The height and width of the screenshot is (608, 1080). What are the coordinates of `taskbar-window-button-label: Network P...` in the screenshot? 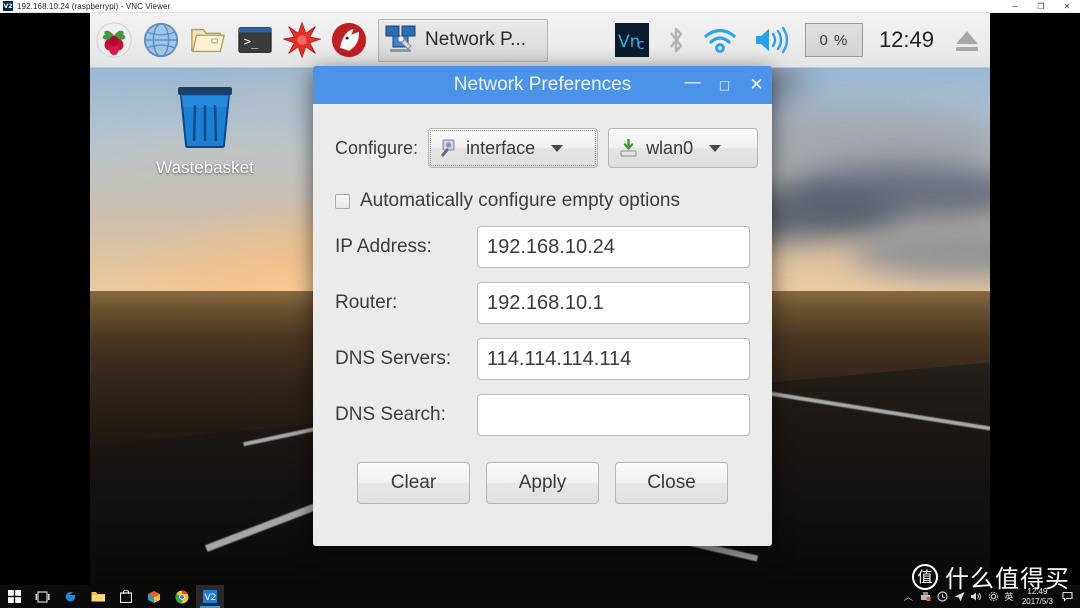 It's located at (476, 39).